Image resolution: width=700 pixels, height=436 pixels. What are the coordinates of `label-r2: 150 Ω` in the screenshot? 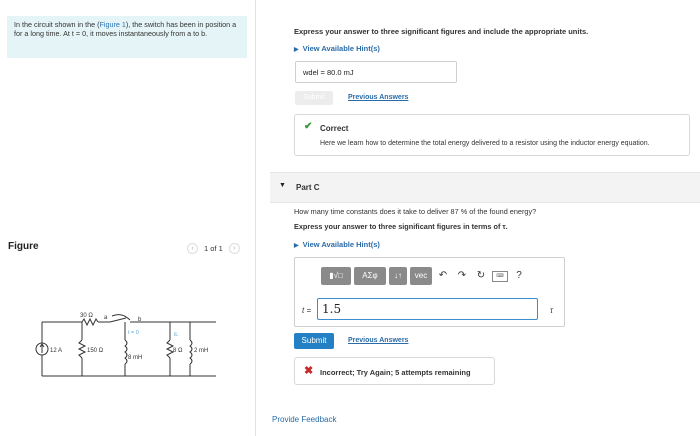 It's located at (95, 351).